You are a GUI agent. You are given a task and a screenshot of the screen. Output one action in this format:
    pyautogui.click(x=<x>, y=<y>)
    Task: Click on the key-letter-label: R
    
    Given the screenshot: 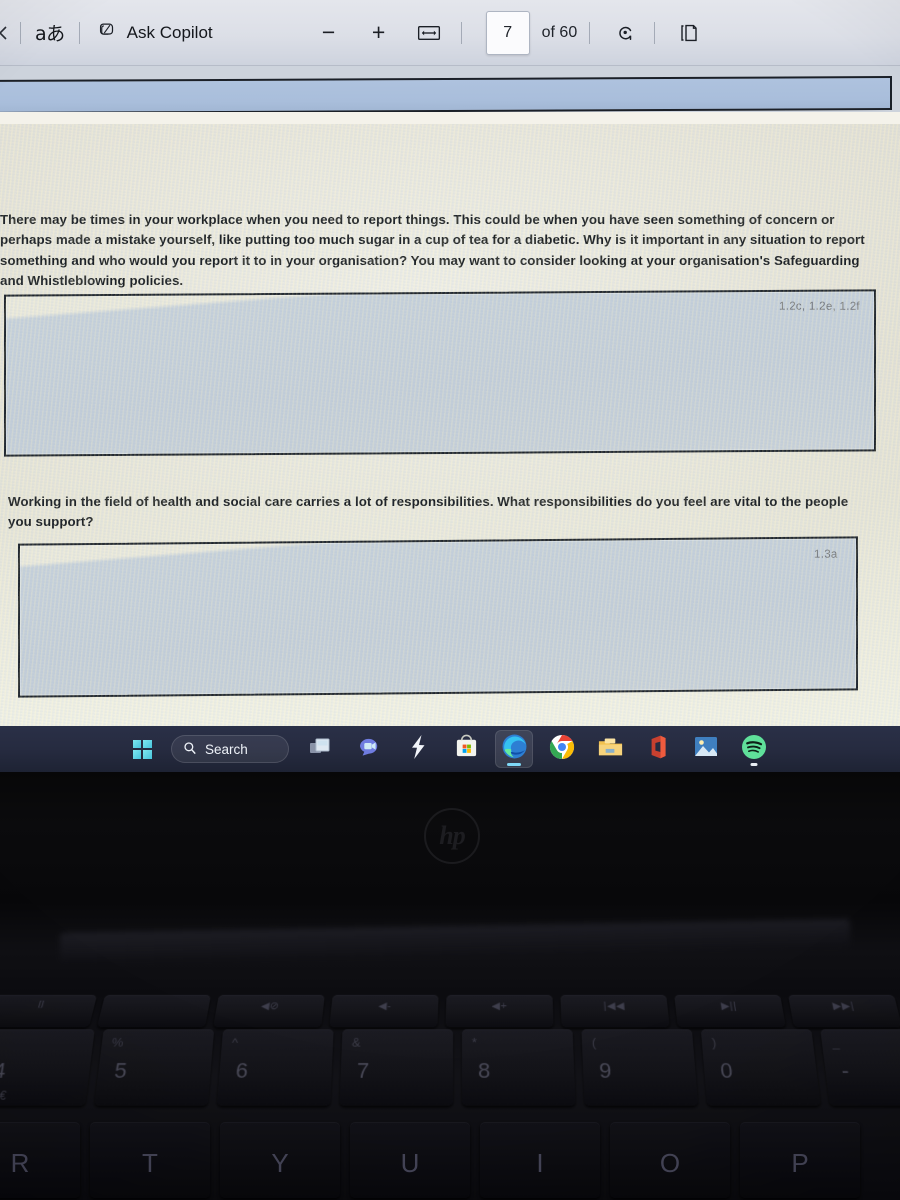 What is the action you would take?
    pyautogui.click(x=20, y=1163)
    